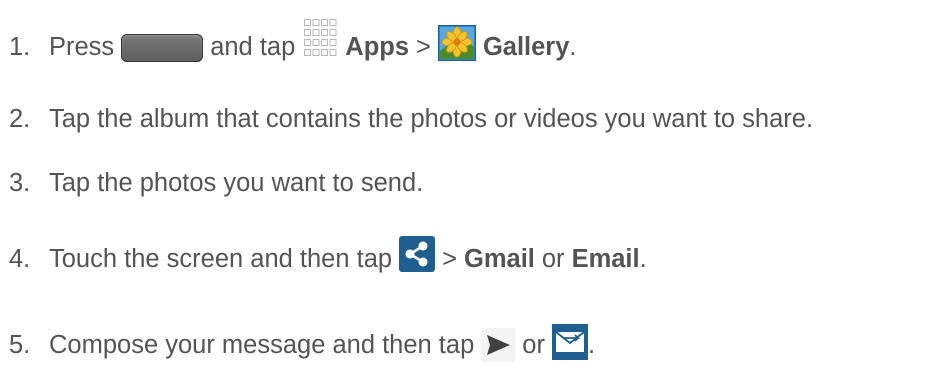  Describe the element at coordinates (221, 258) in the screenshot. I see `step-text: Touch the screen and then tap` at that location.